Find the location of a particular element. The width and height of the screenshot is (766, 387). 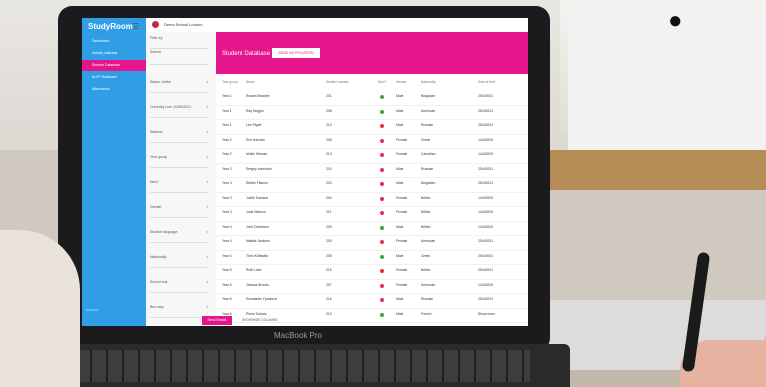

filter-label: Stations is located at coordinates (156, 132).